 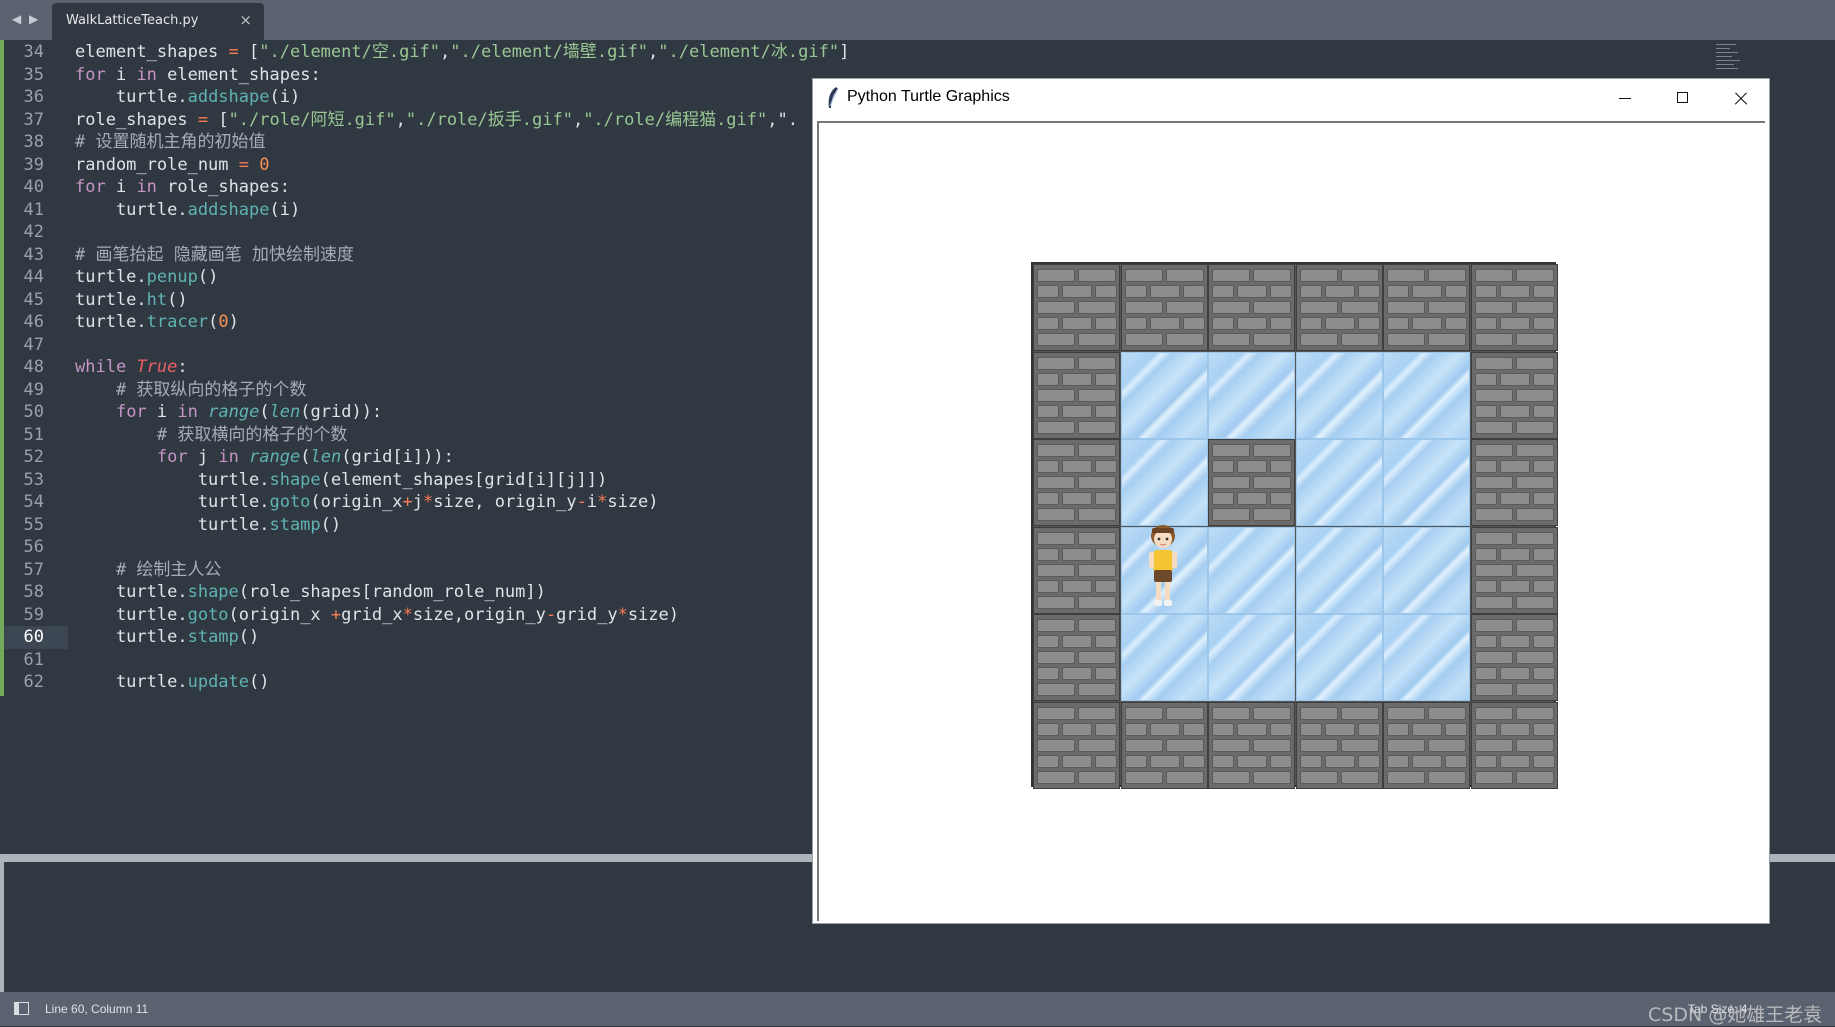 I want to click on code-token: ,"., so click(x=782, y=119).